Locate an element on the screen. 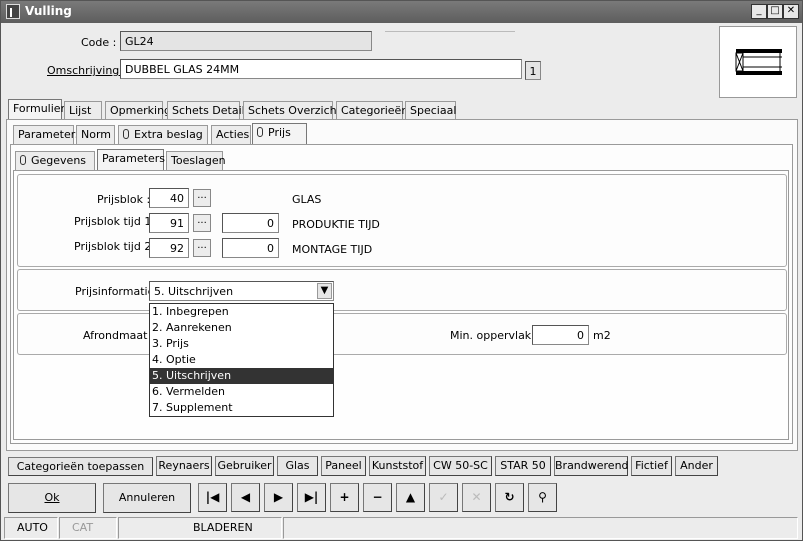 This screenshot has height=541, width=803. first-record-icon: |◀ is located at coordinates (212, 497).